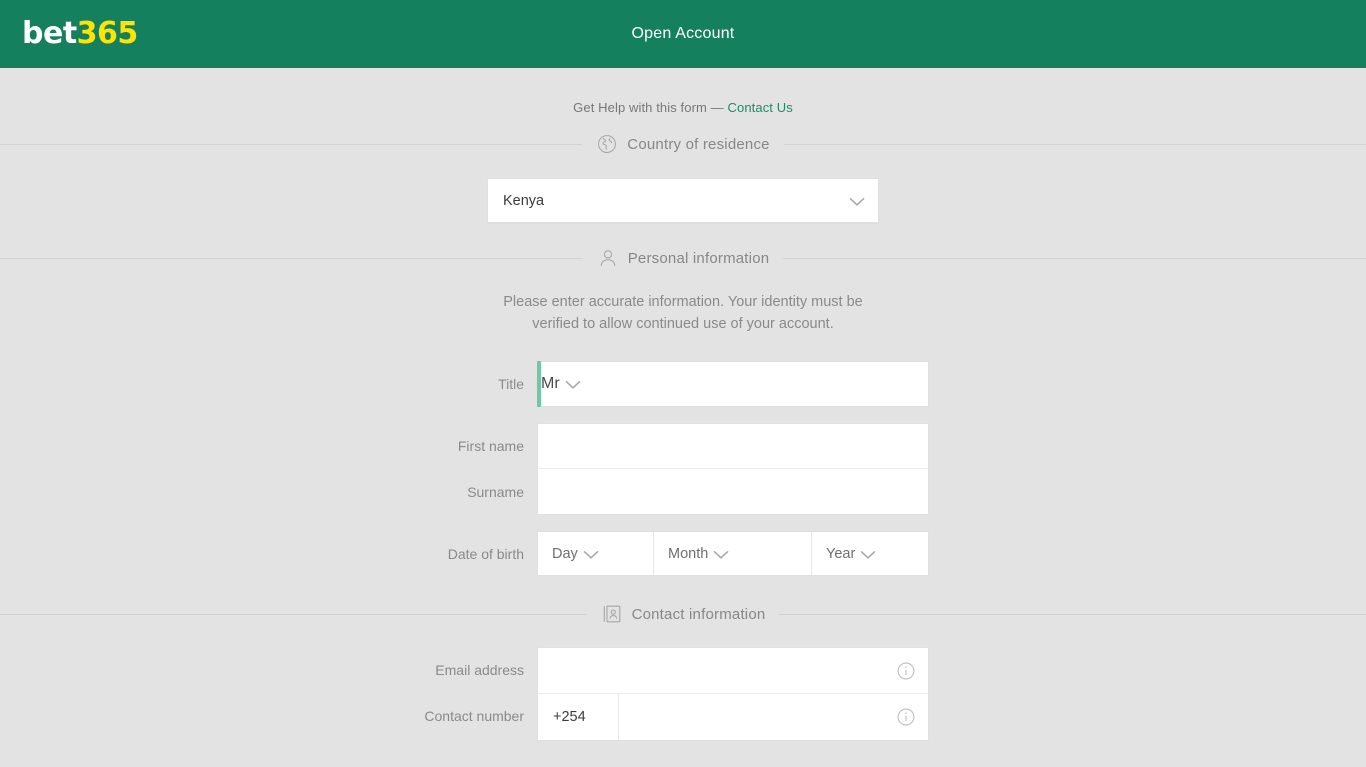  I want to click on surname-label: Surname, so click(495, 492).